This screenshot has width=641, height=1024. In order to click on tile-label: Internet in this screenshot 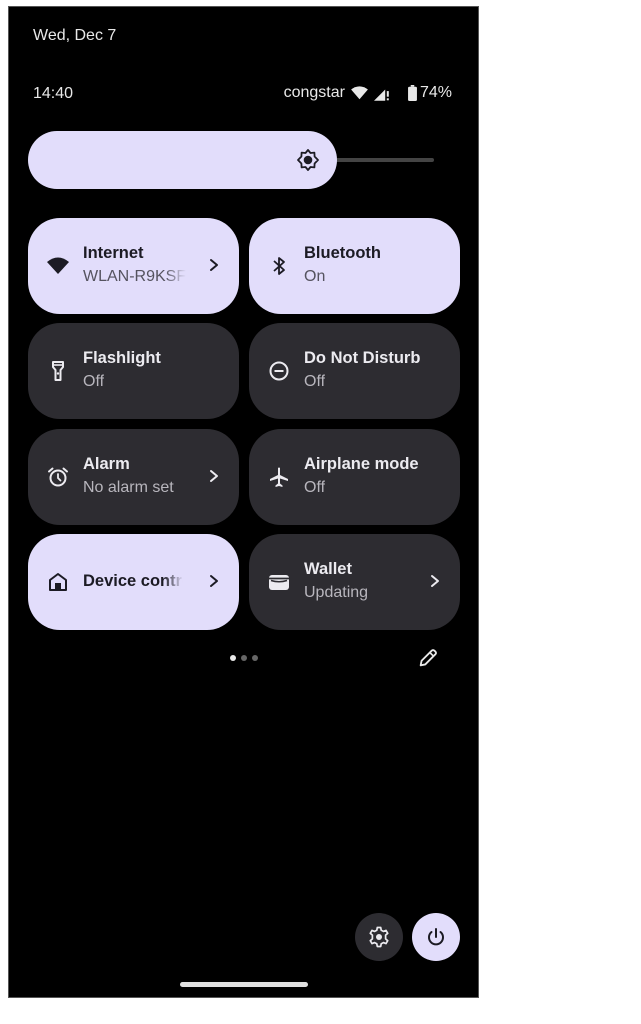, I will do `click(113, 253)`.